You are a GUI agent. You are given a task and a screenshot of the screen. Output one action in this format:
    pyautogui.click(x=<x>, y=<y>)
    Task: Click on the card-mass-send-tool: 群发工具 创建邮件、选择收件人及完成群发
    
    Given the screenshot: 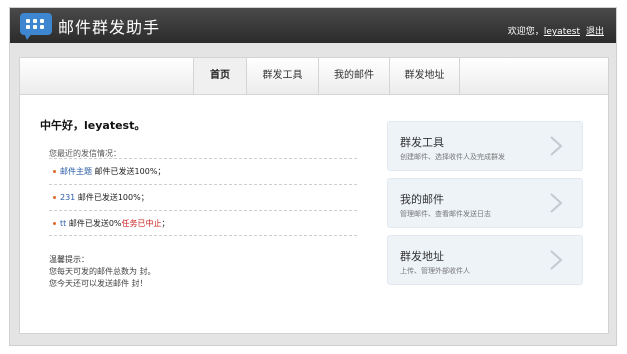 What is the action you would take?
    pyautogui.click(x=485, y=146)
    